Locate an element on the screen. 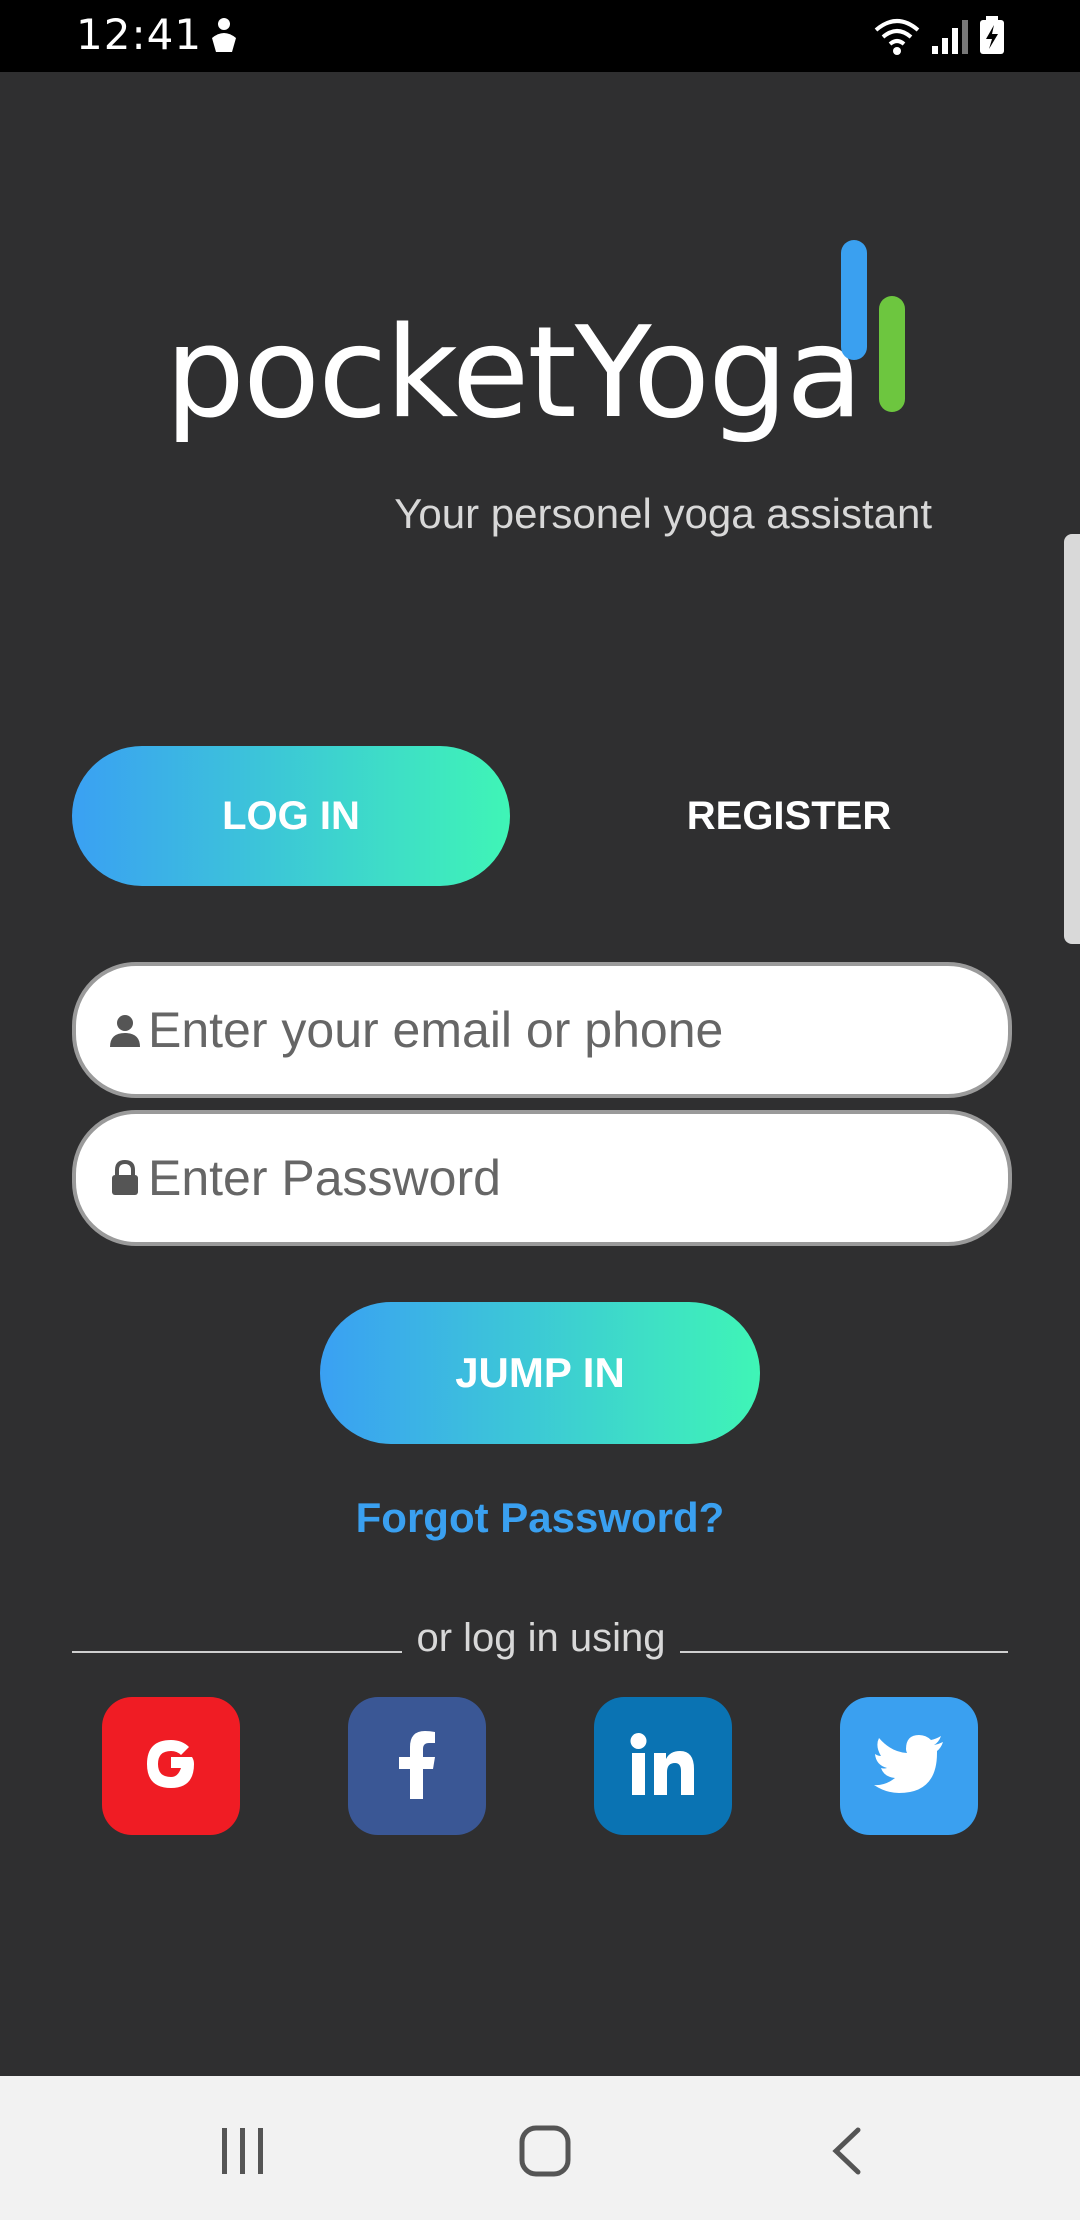  home-icon is located at coordinates (545, 2151).